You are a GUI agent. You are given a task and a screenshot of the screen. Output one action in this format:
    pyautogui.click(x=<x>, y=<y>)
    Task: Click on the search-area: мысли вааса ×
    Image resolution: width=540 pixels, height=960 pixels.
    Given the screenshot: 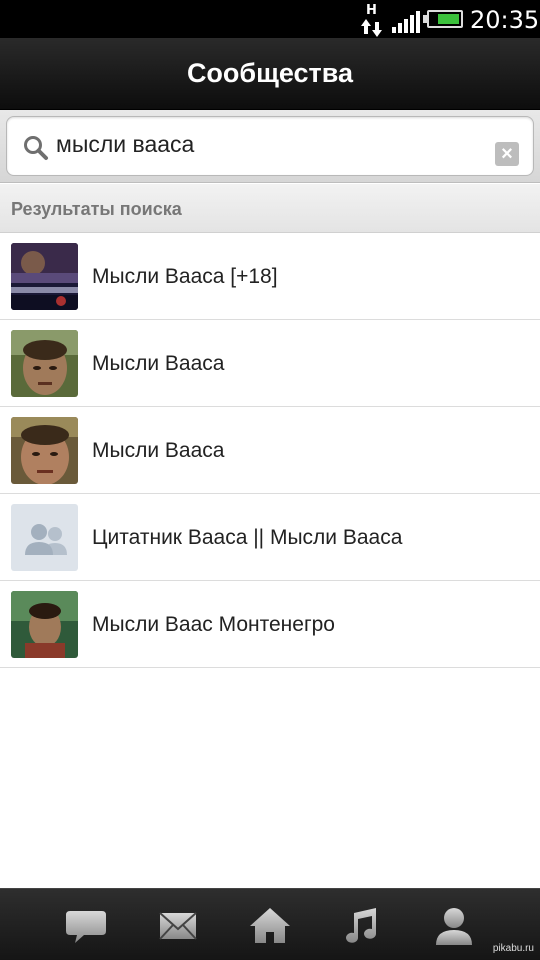 What is the action you would take?
    pyautogui.click(x=270, y=146)
    